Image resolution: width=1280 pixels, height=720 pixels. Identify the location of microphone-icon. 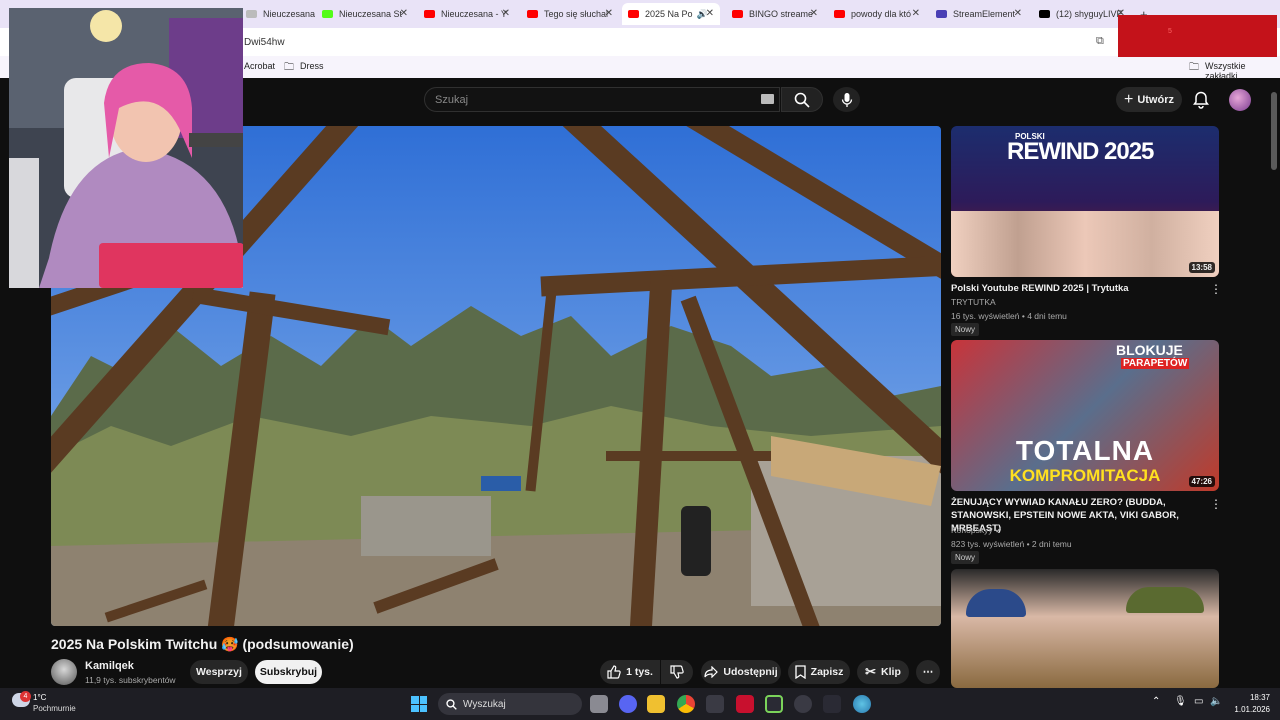
(846, 99).